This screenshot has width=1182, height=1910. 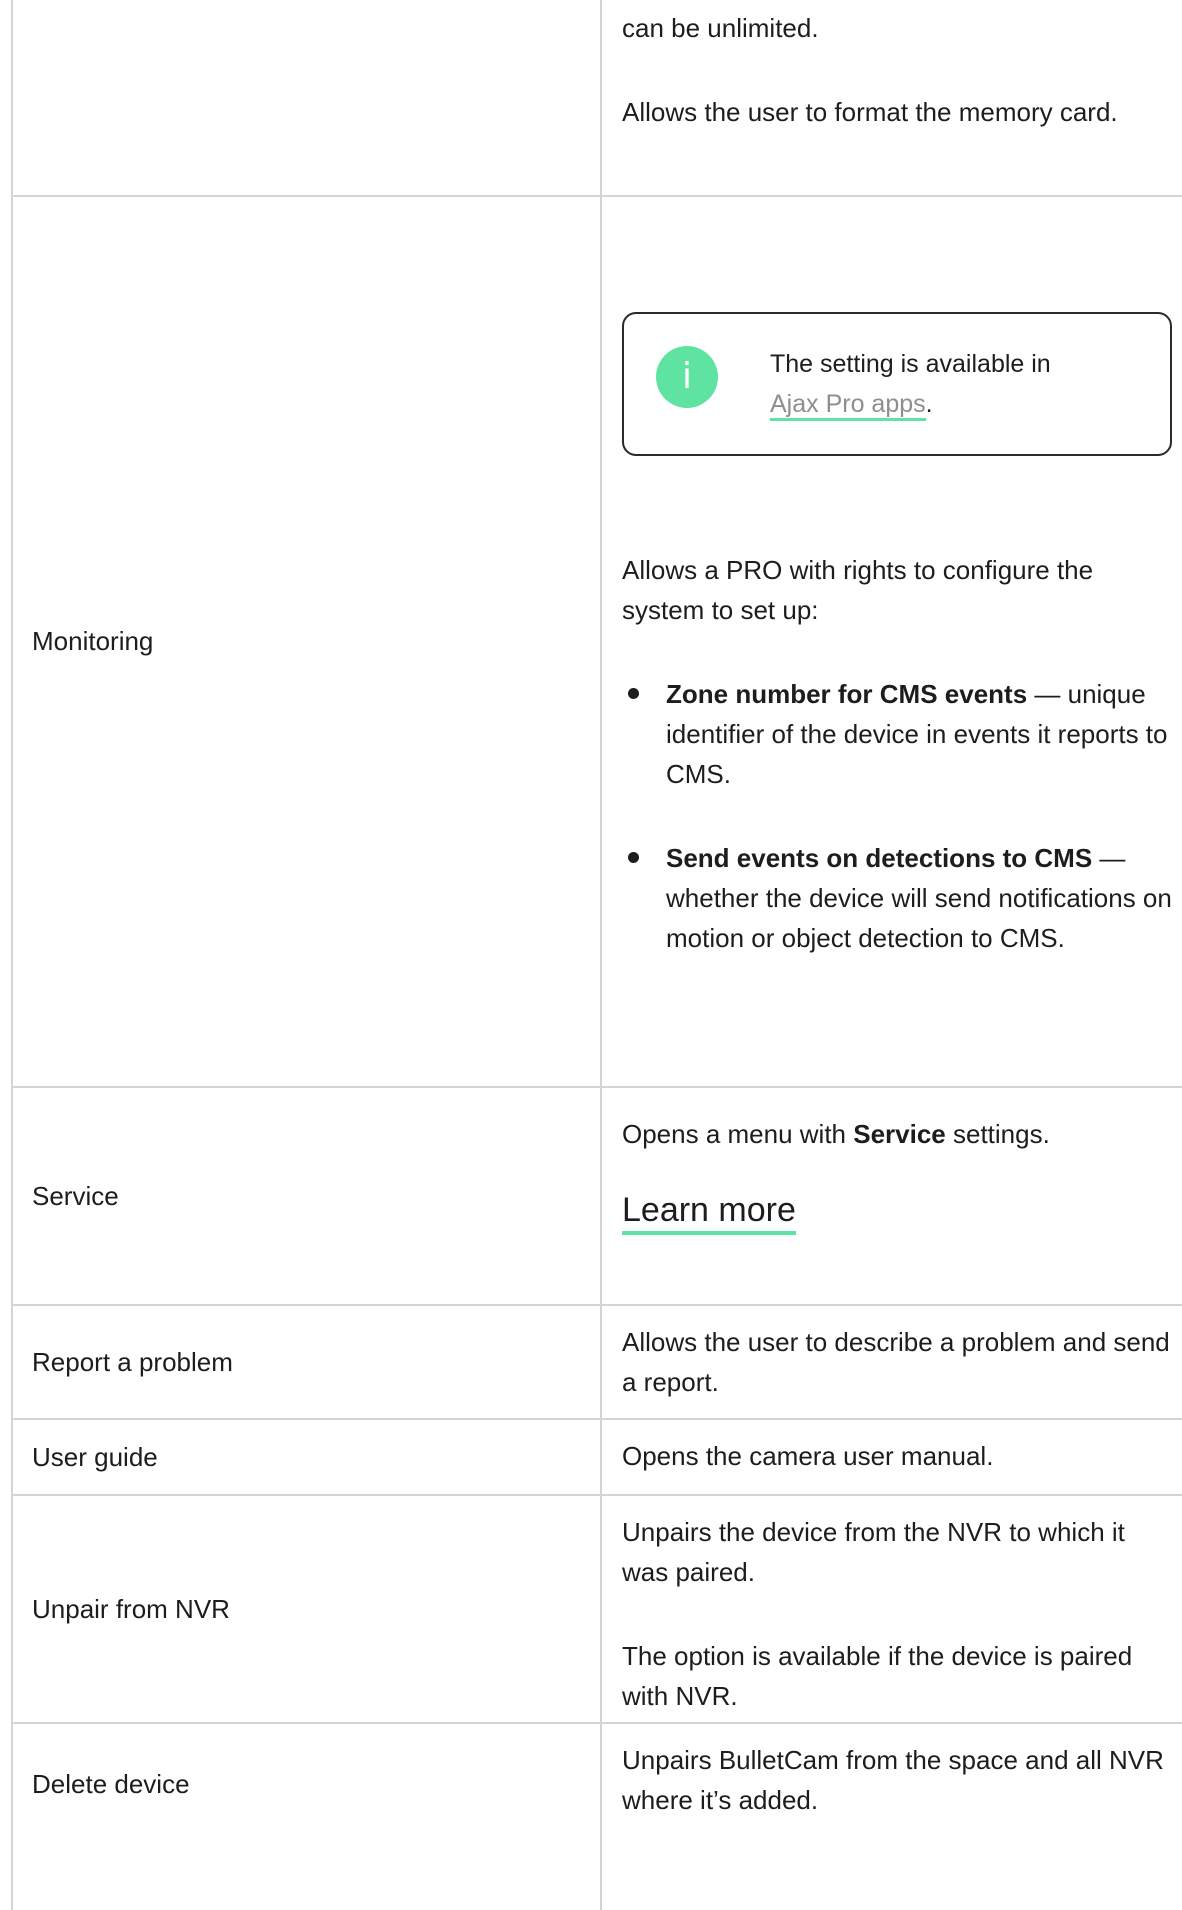 I want to click on cell-text: can be unlimited., so click(x=720, y=28).